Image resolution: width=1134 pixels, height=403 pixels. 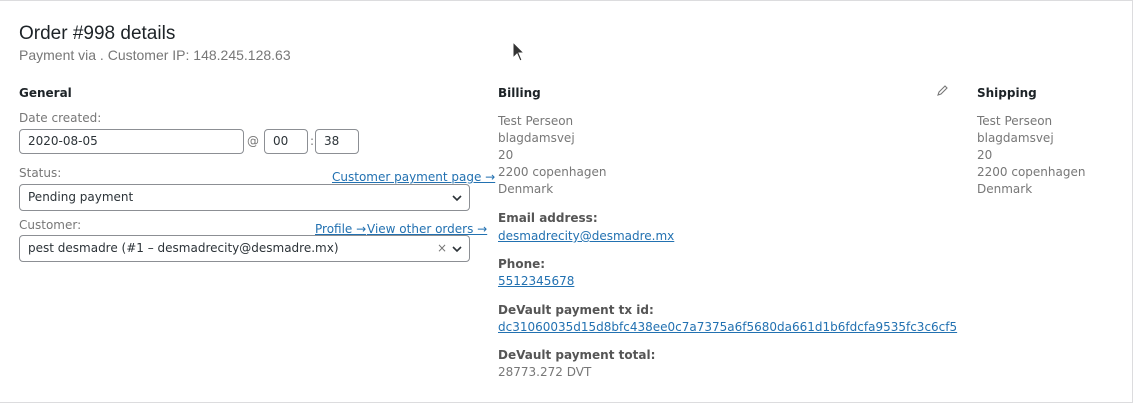 I want to click on shipping-street: blagdamsvej, so click(x=1015, y=138).